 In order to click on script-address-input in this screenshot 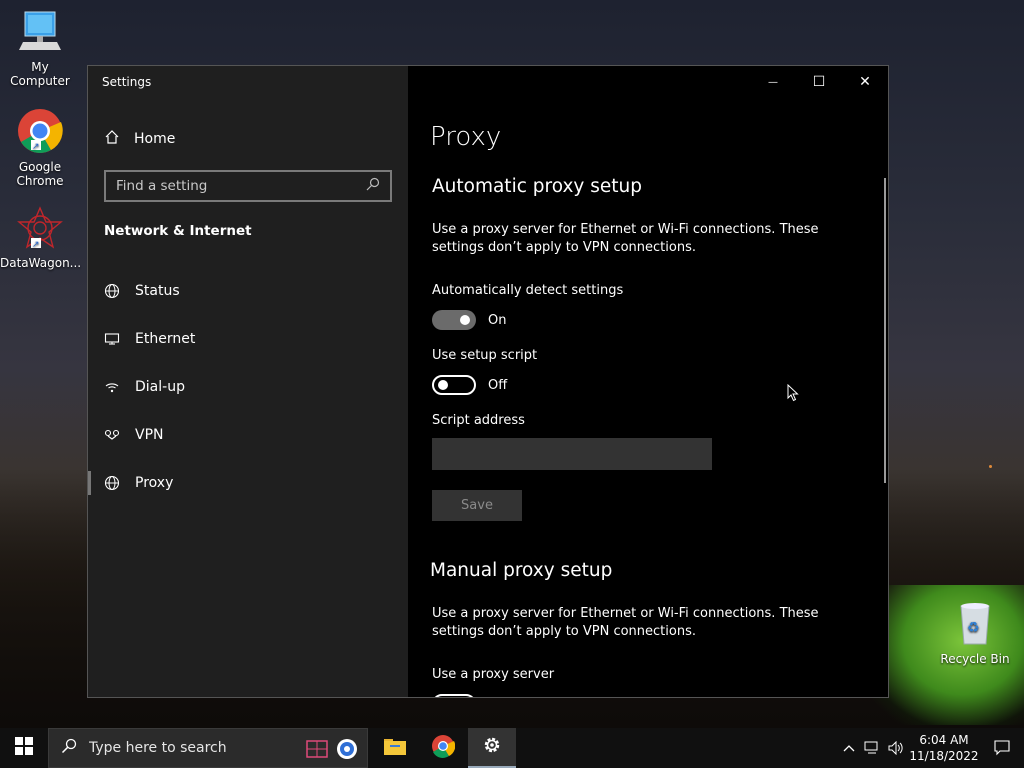, I will do `click(572, 454)`.